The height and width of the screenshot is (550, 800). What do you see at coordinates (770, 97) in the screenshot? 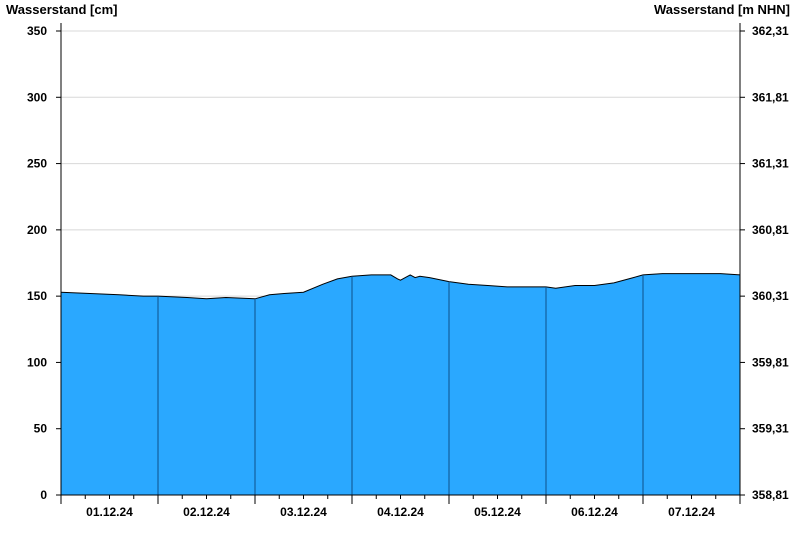
I see `right-tick-label: 361,81` at bounding box center [770, 97].